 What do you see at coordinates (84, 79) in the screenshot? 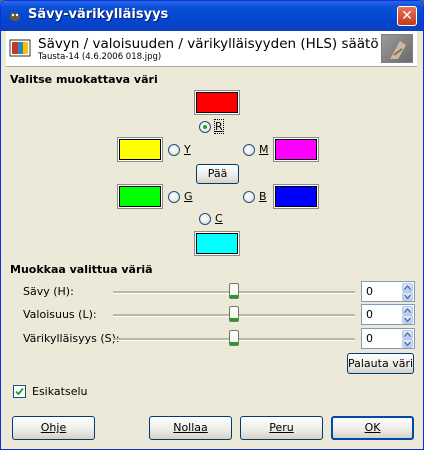
I see `select-color-title: Valitse muokattava väri` at bounding box center [84, 79].